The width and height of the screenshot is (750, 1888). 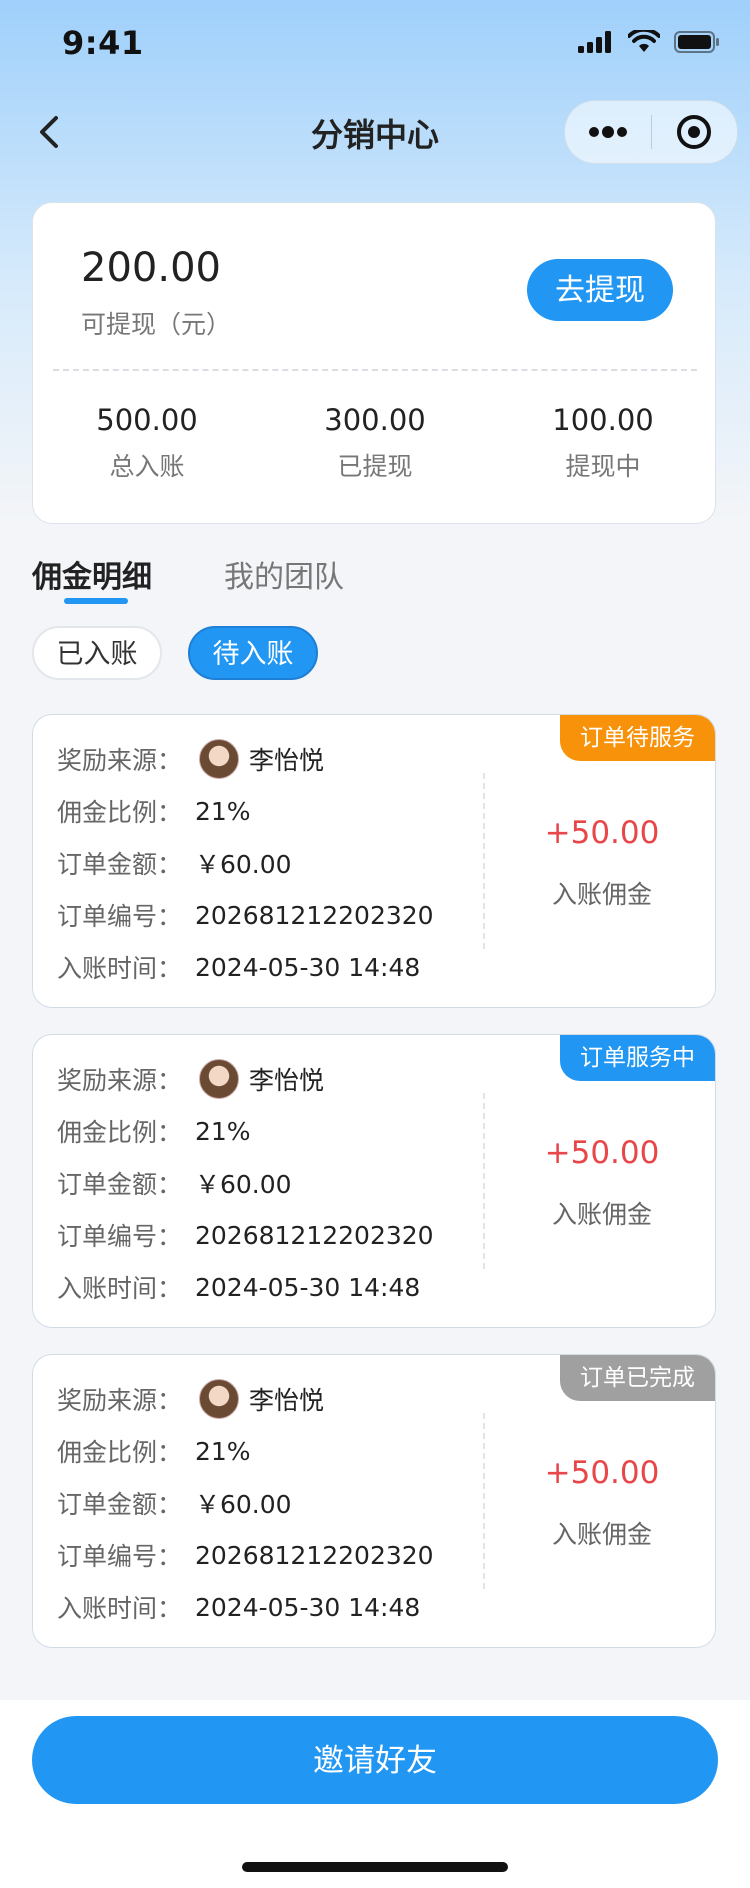 I want to click on status-icons, so click(x=649, y=42).